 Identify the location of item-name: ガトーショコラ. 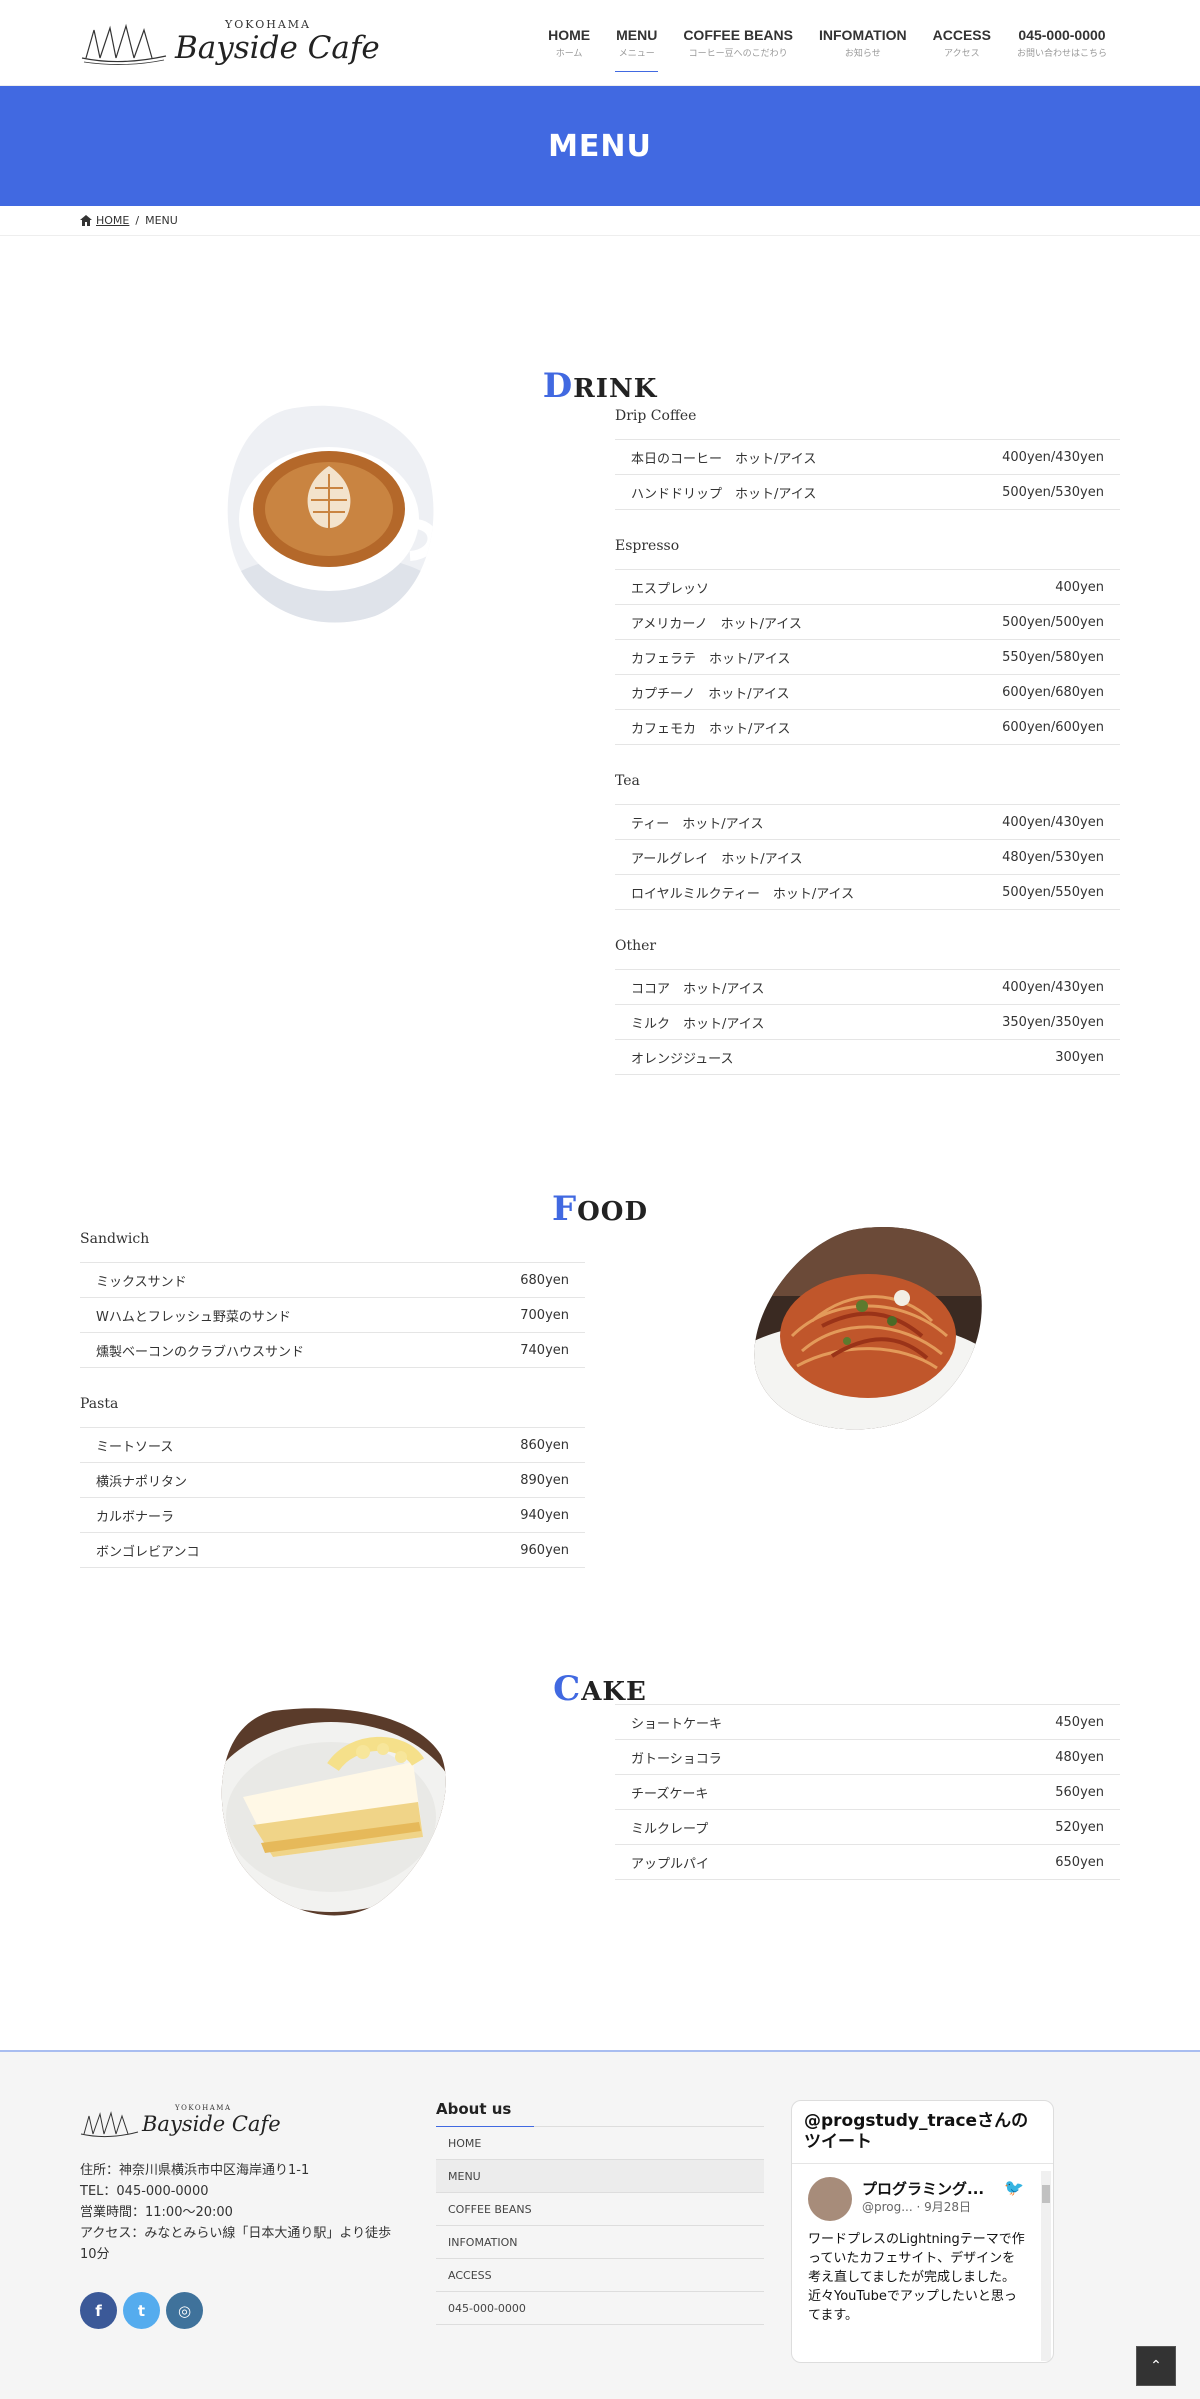
(676, 1759).